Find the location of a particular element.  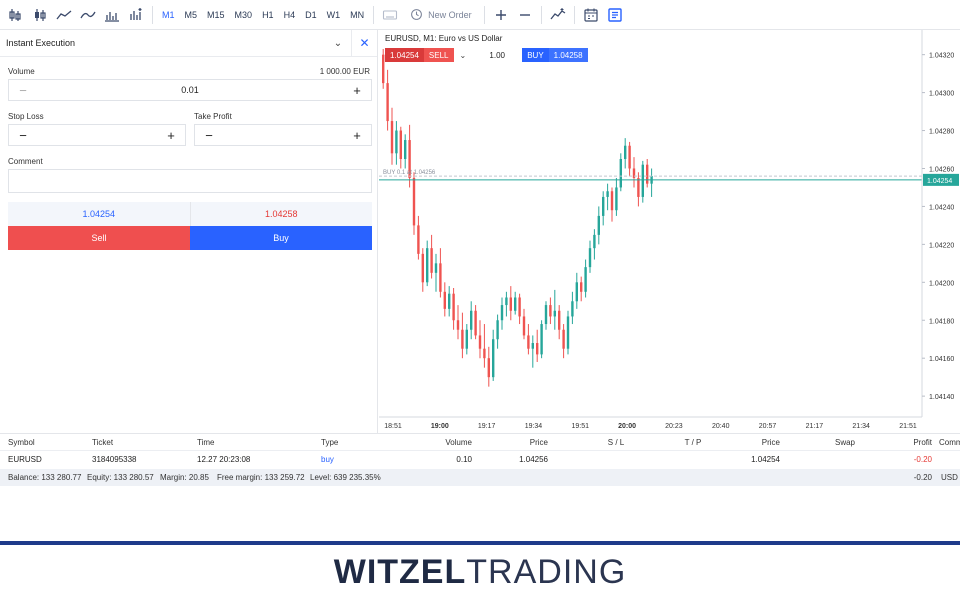

col-current-price: Price is located at coordinates (760, 442).